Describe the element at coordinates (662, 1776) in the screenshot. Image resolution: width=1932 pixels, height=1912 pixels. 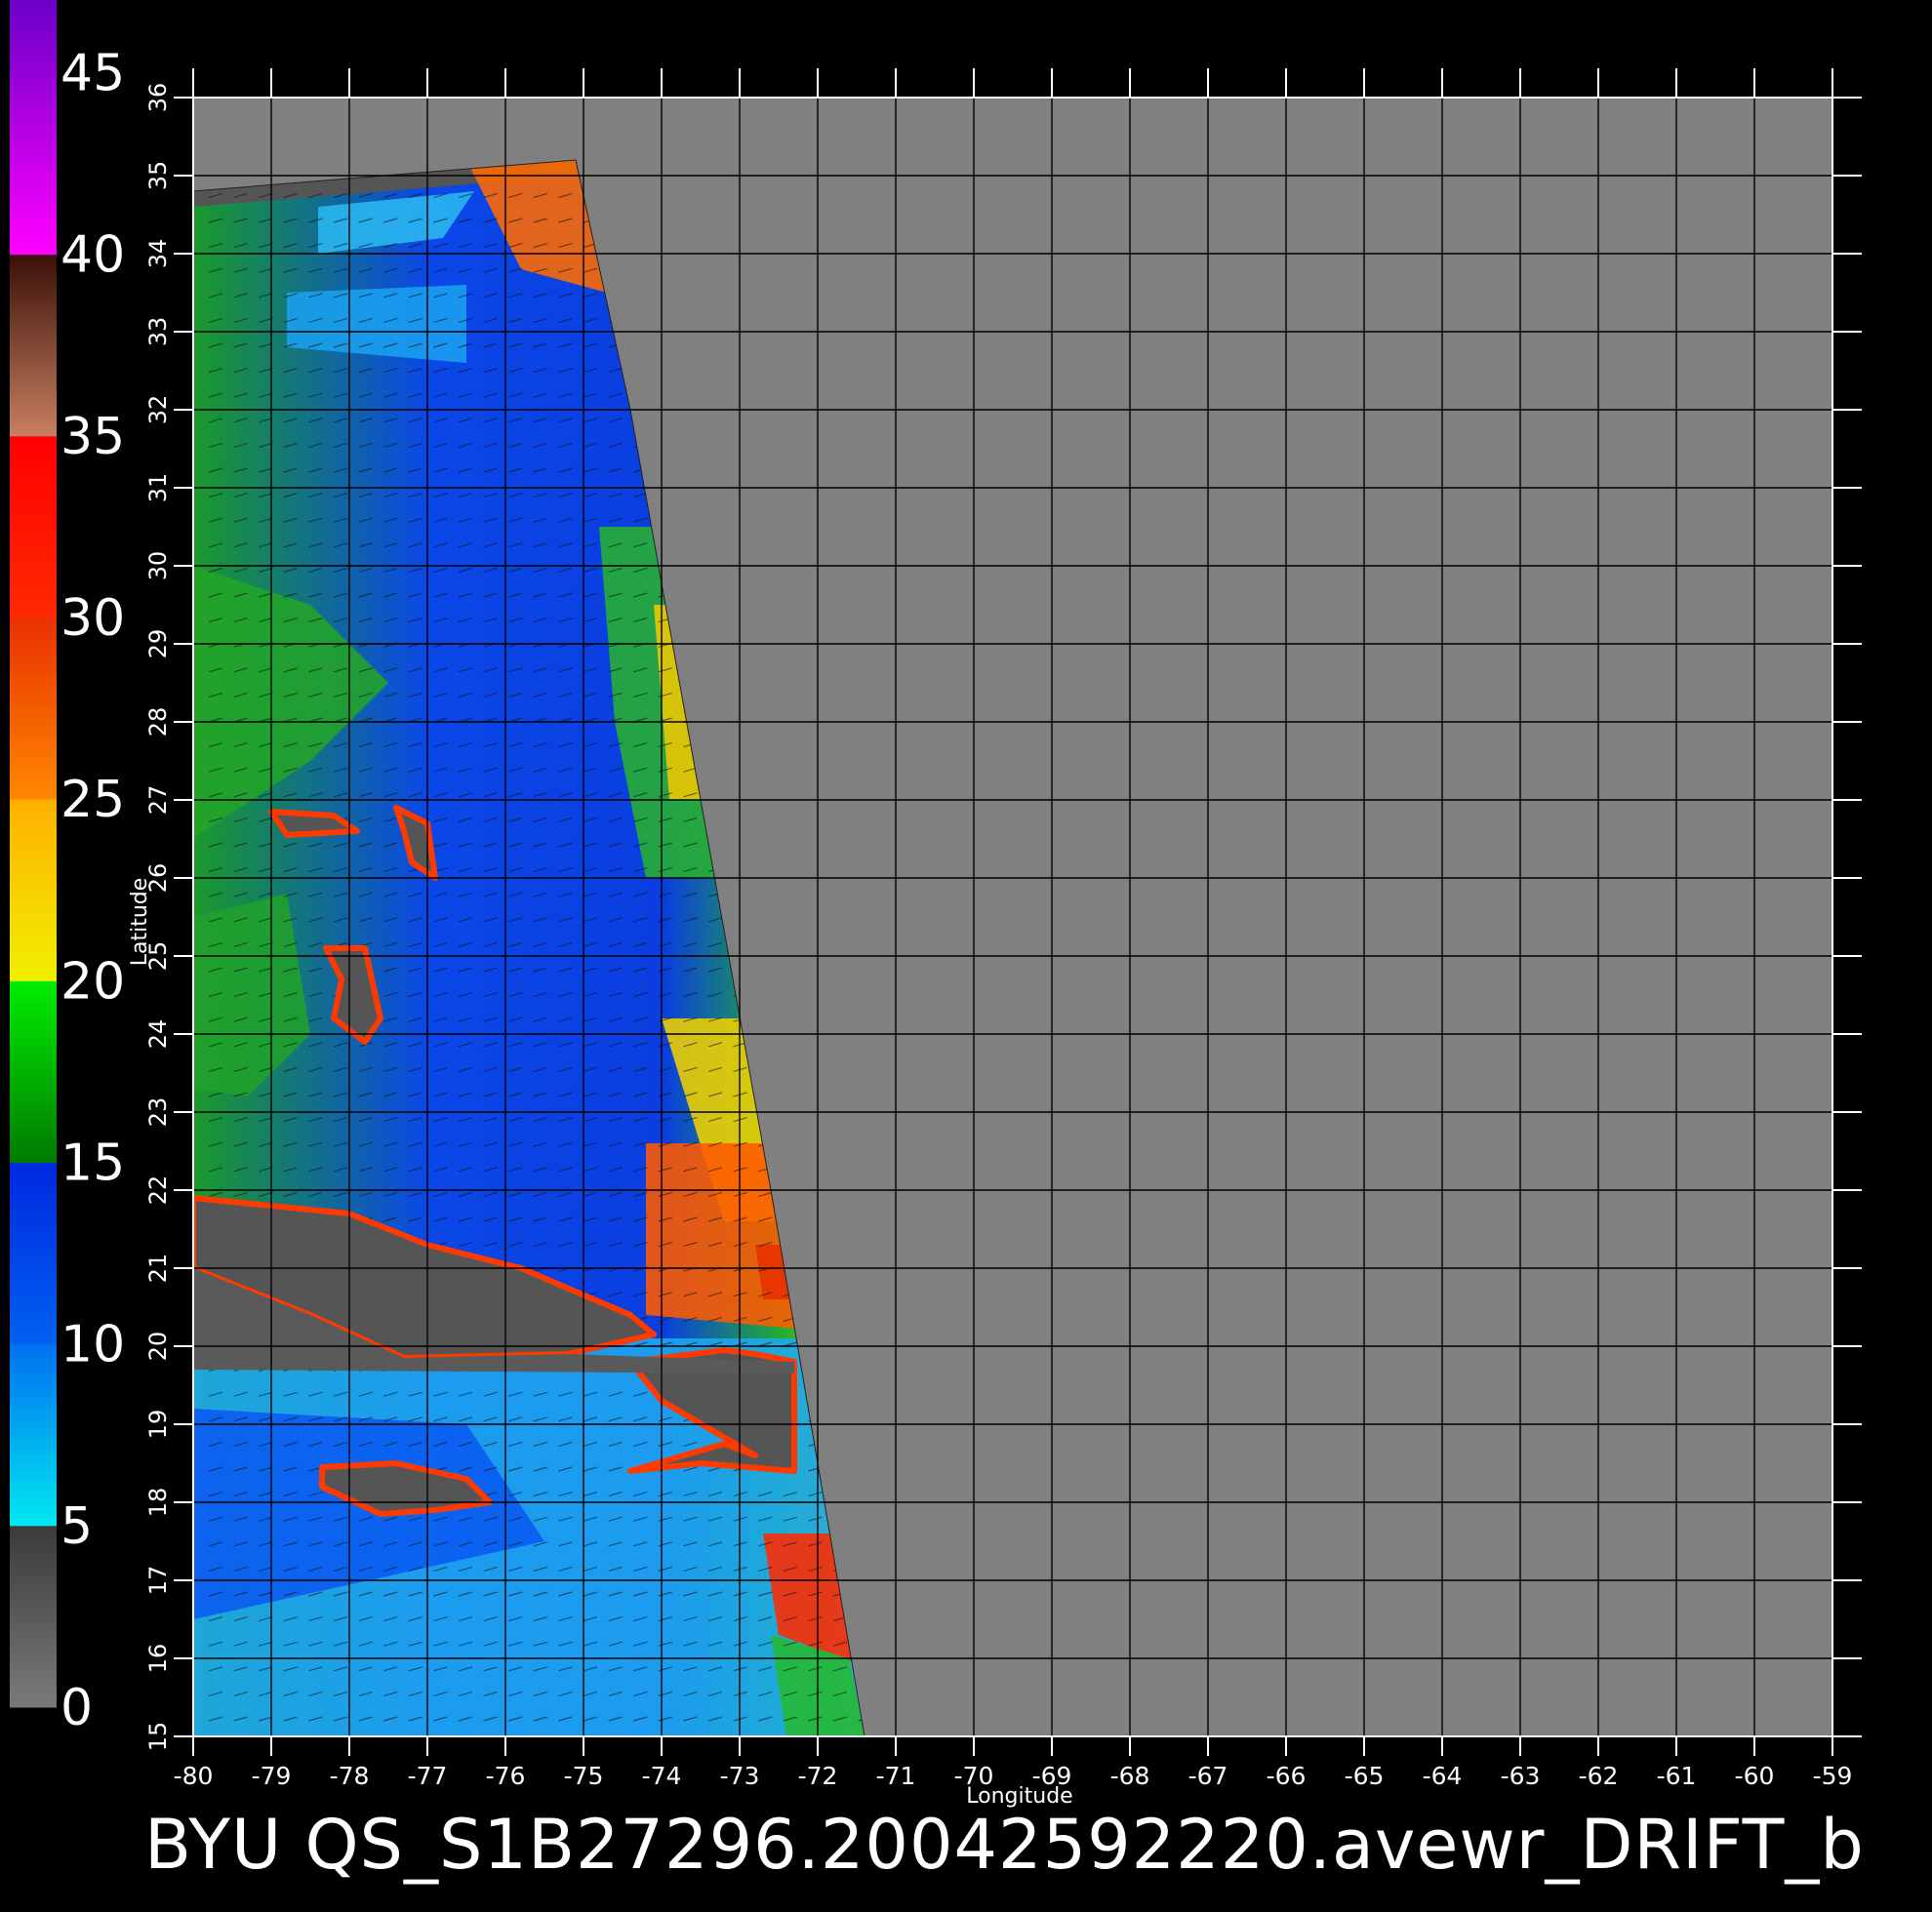
I see `x-tick-label: -74` at that location.